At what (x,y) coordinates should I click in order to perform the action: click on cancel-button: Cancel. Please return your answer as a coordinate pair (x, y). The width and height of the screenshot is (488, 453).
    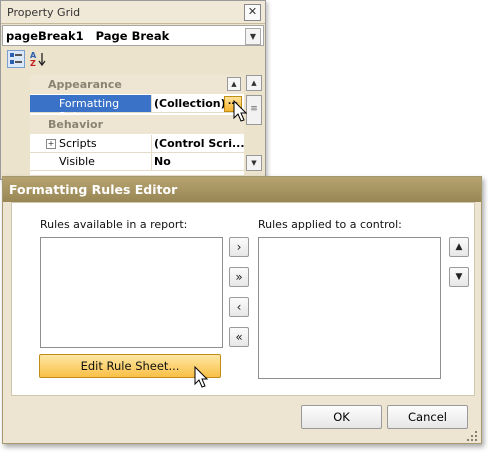
    Looking at the image, I should click on (427, 417).